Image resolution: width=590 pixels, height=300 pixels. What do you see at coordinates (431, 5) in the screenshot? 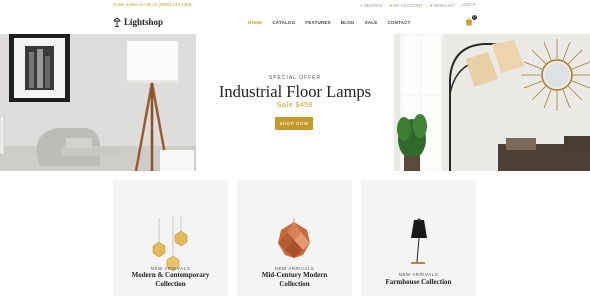
I see `heart-icon: ♥` at bounding box center [431, 5].